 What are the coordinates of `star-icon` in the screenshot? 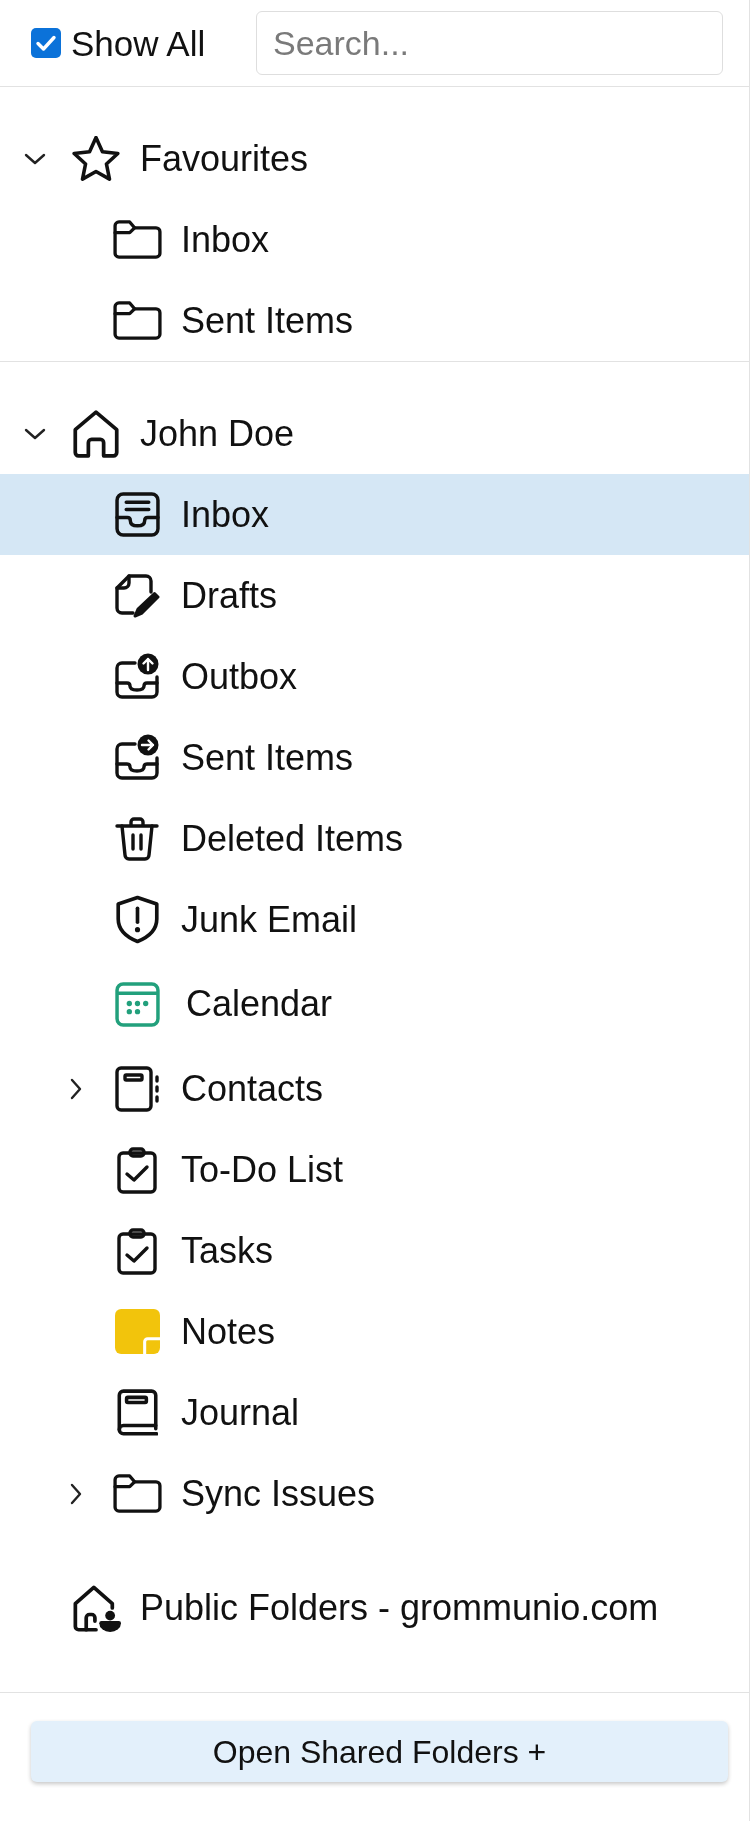 It's located at (96, 158).